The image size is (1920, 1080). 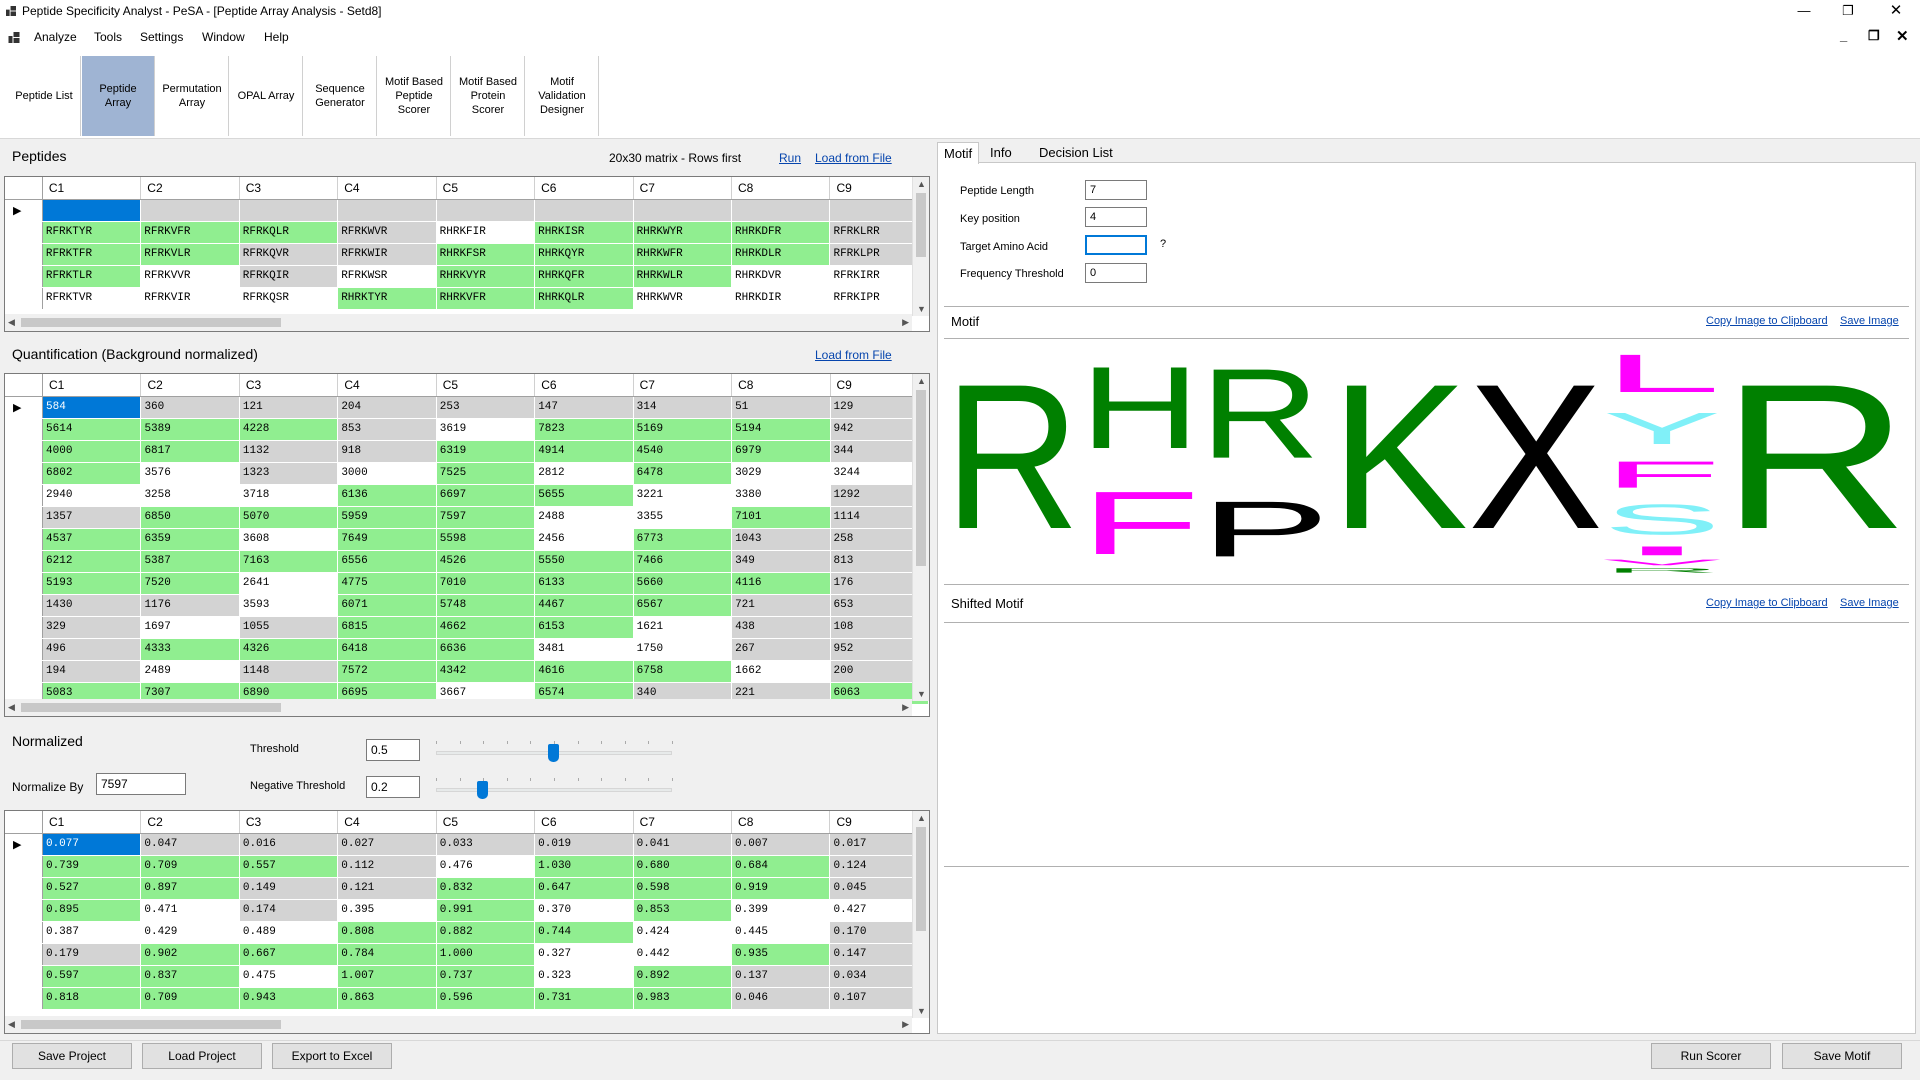 I want to click on restore-icon: ❐, so click(x=1848, y=11).